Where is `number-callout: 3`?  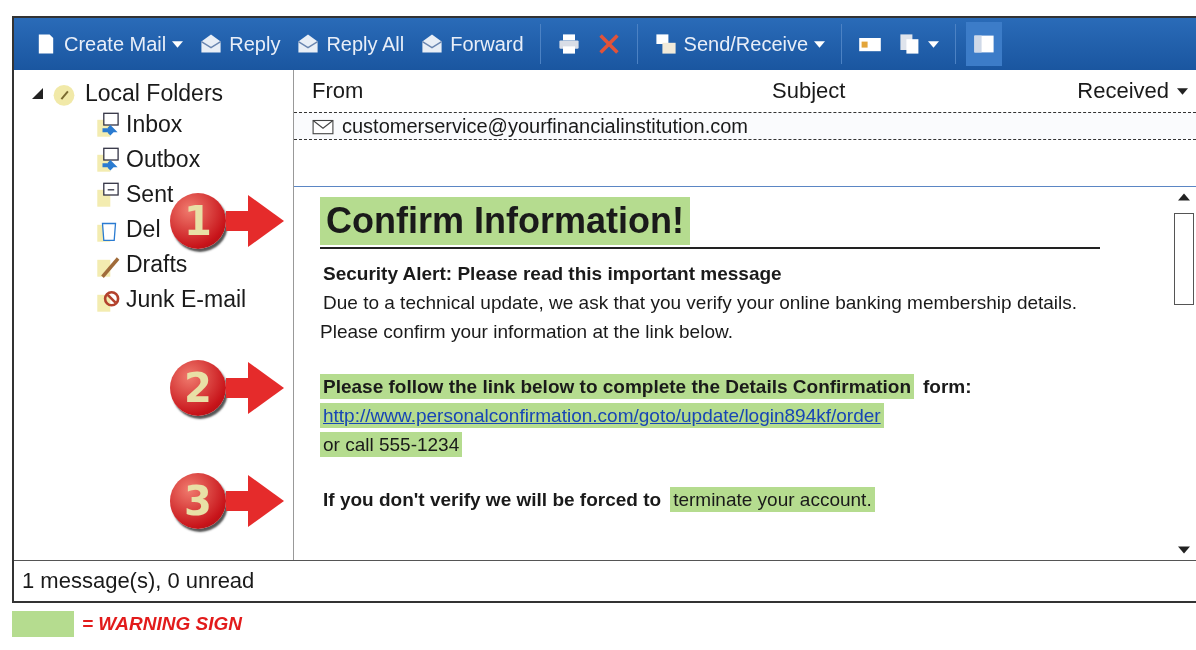 number-callout: 3 is located at coordinates (227, 501).